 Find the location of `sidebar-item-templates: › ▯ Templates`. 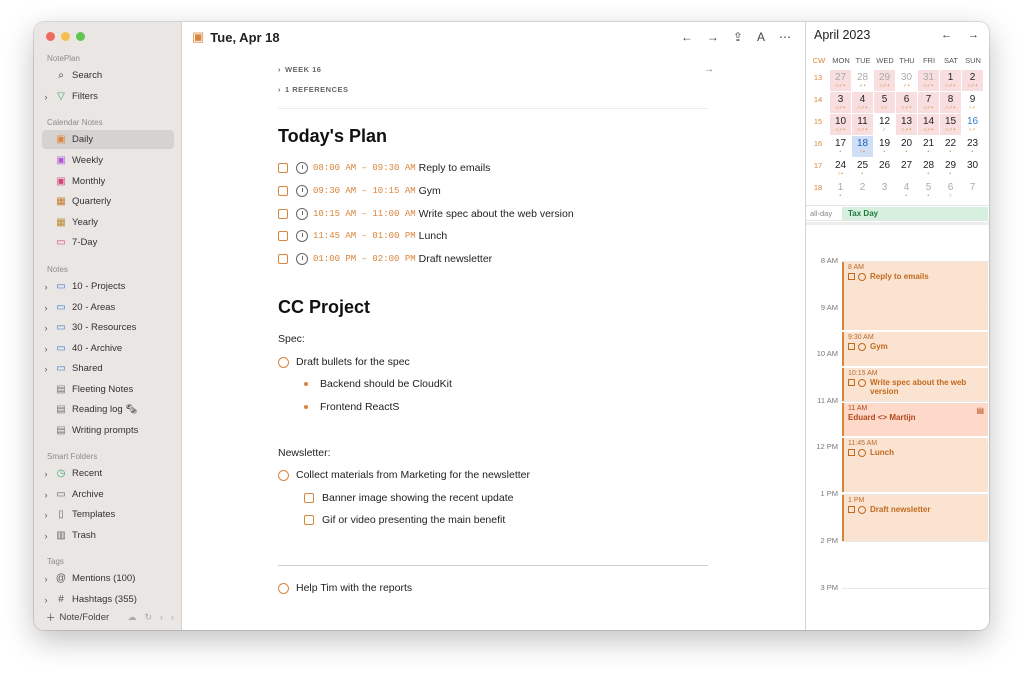

sidebar-item-templates: › ▯ Templates is located at coordinates (108, 514).